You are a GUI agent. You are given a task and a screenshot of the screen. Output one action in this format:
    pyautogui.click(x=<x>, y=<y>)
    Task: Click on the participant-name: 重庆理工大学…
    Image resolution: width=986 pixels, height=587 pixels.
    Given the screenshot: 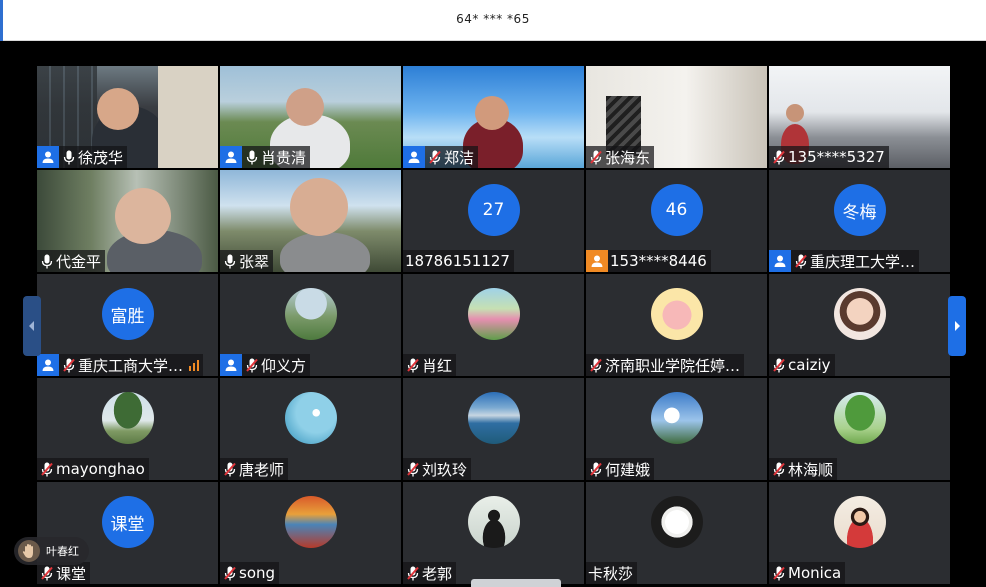 What is the action you would take?
    pyautogui.click(x=863, y=261)
    